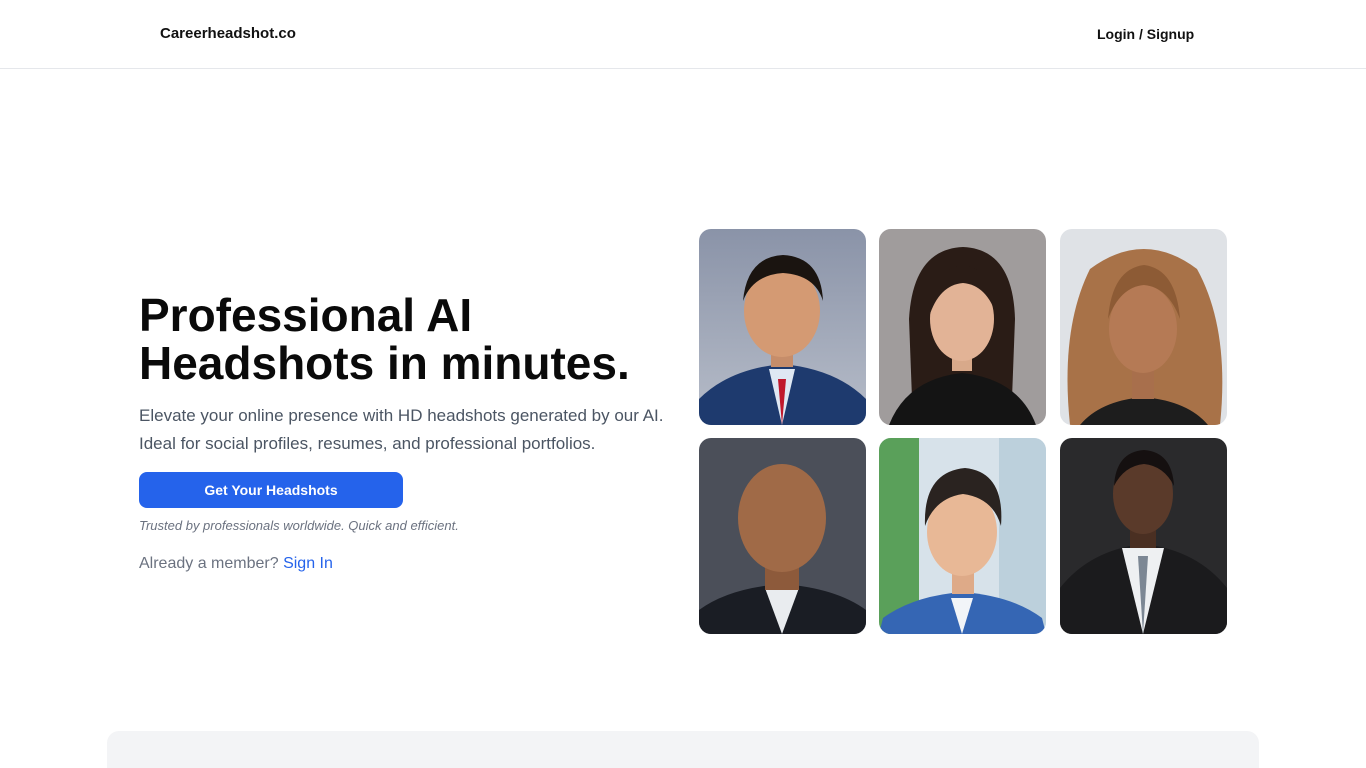 This screenshot has height=768, width=1366. What do you see at coordinates (683, 749) in the screenshot?
I see `next-section-panel` at bounding box center [683, 749].